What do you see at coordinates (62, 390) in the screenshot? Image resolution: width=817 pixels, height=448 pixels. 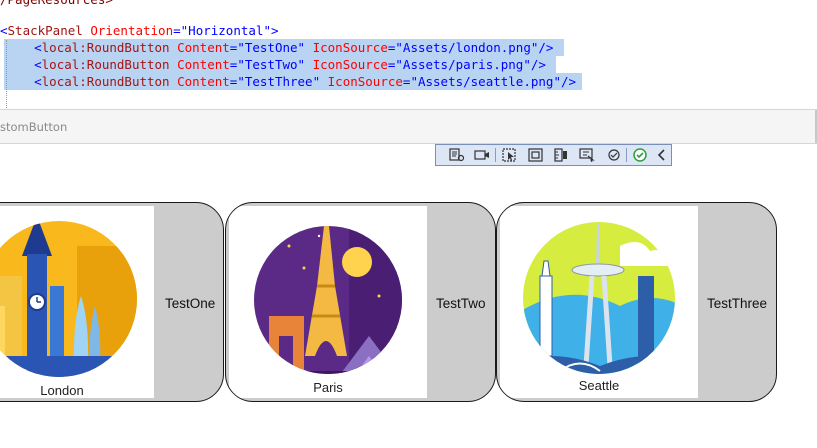 I see `image-caption-london: London` at bounding box center [62, 390].